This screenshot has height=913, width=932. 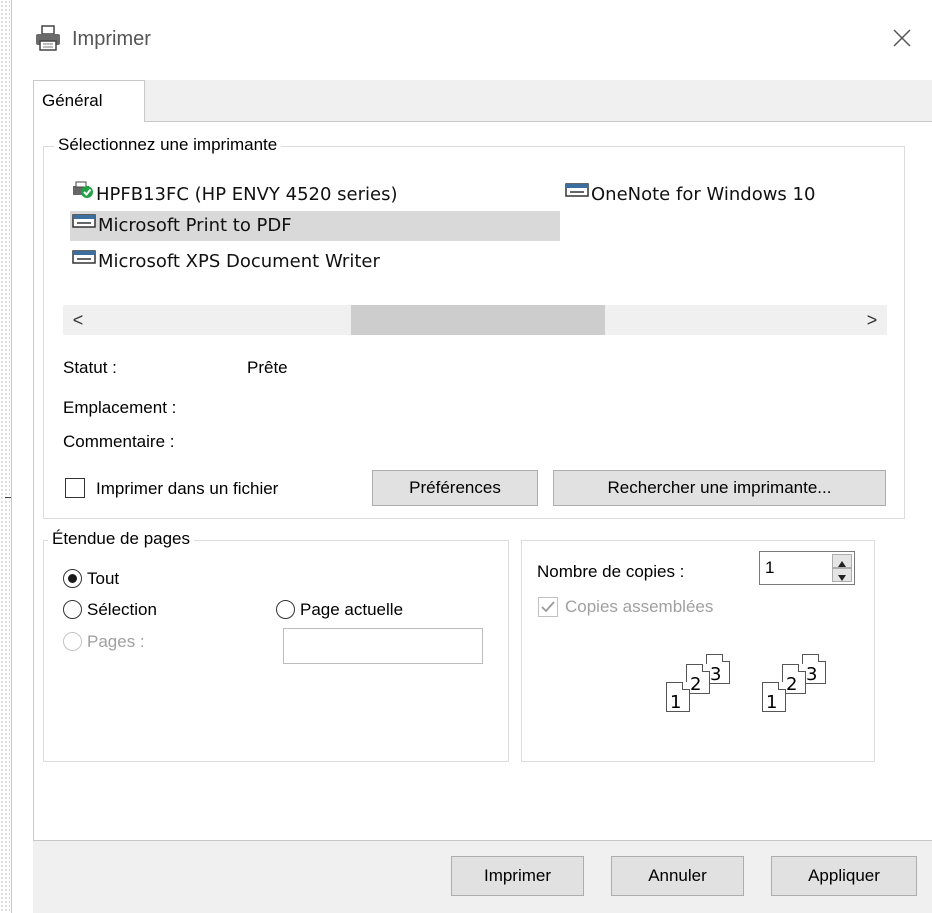 What do you see at coordinates (611, 571) in the screenshot?
I see `copies-count-label: Nombre de copies :` at bounding box center [611, 571].